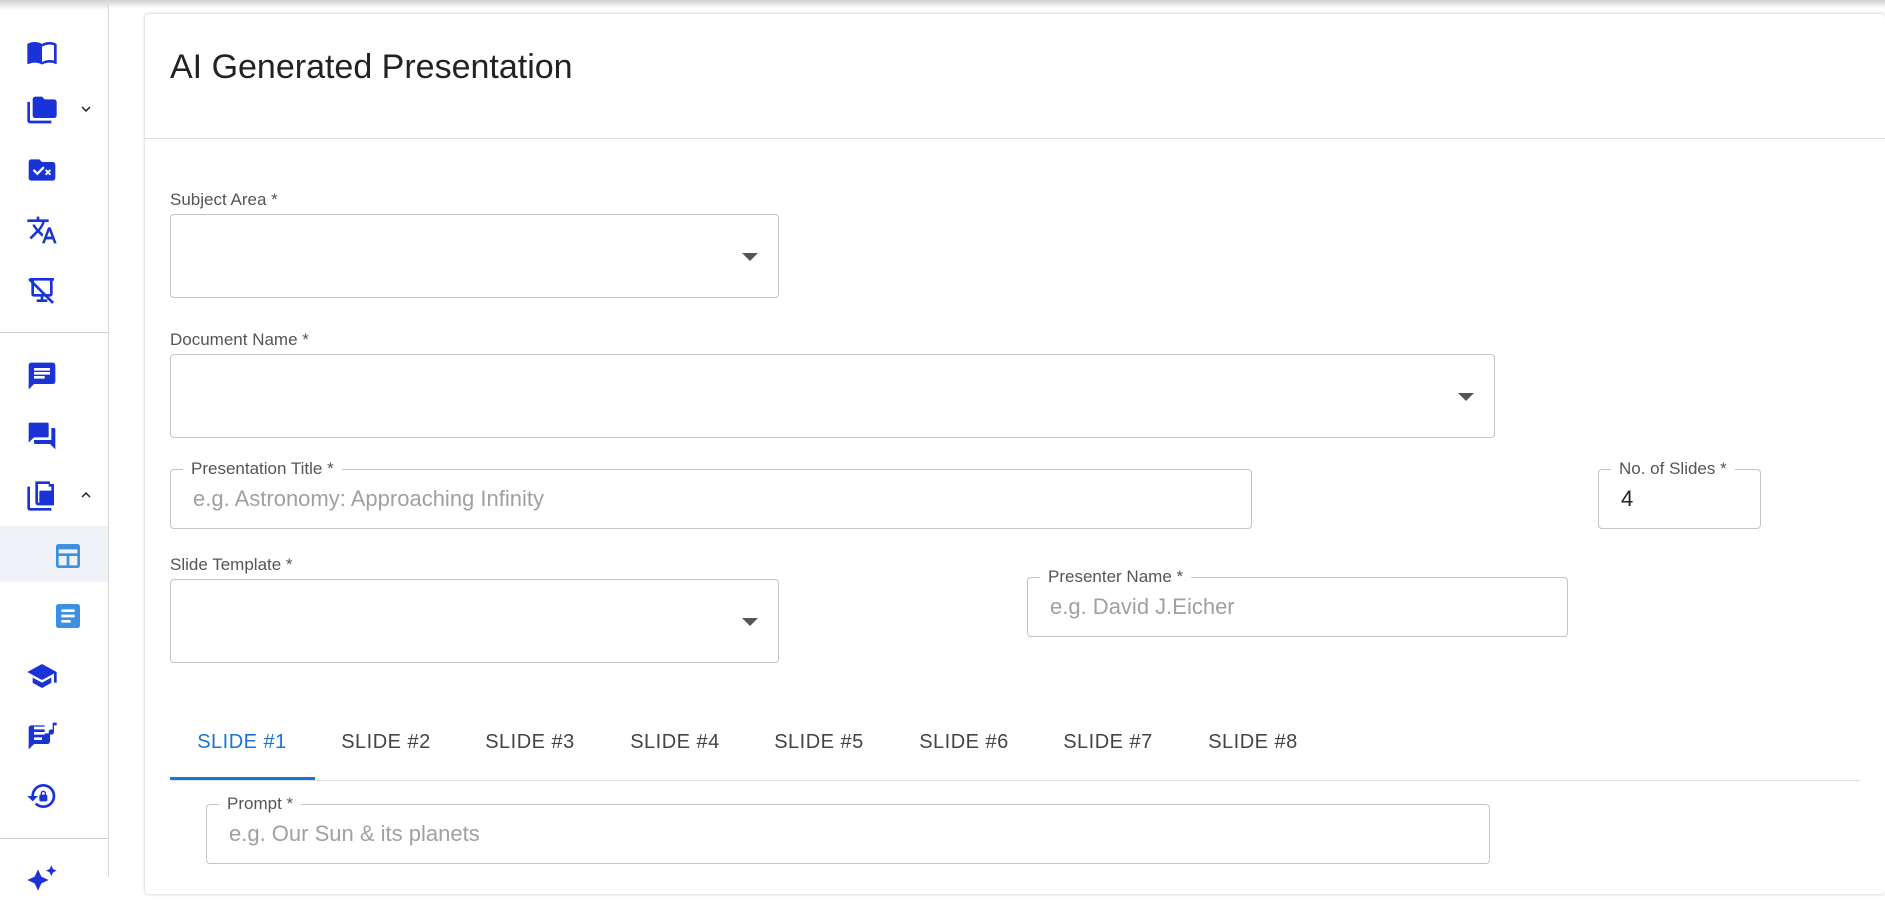  Describe the element at coordinates (1679, 499) in the screenshot. I see `num-slides-input` at that location.